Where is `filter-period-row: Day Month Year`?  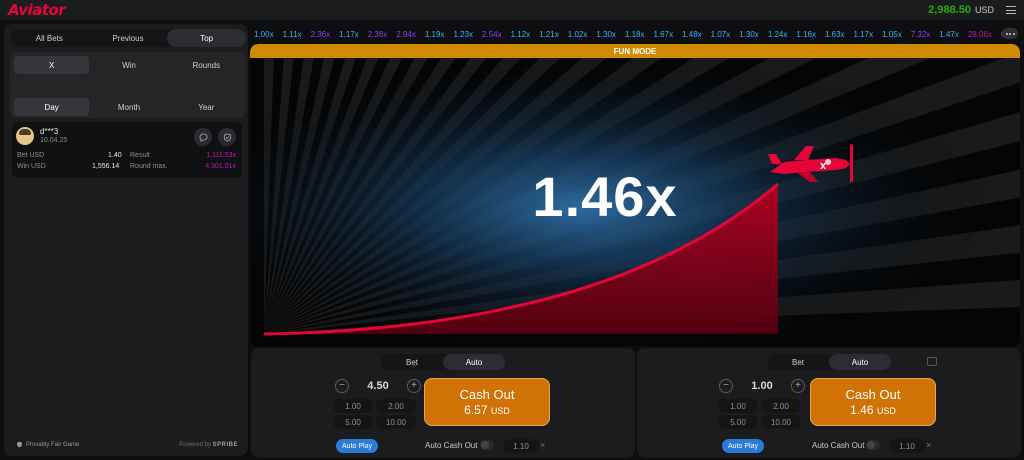 filter-period-row: Day Month Year is located at coordinates (129, 107).